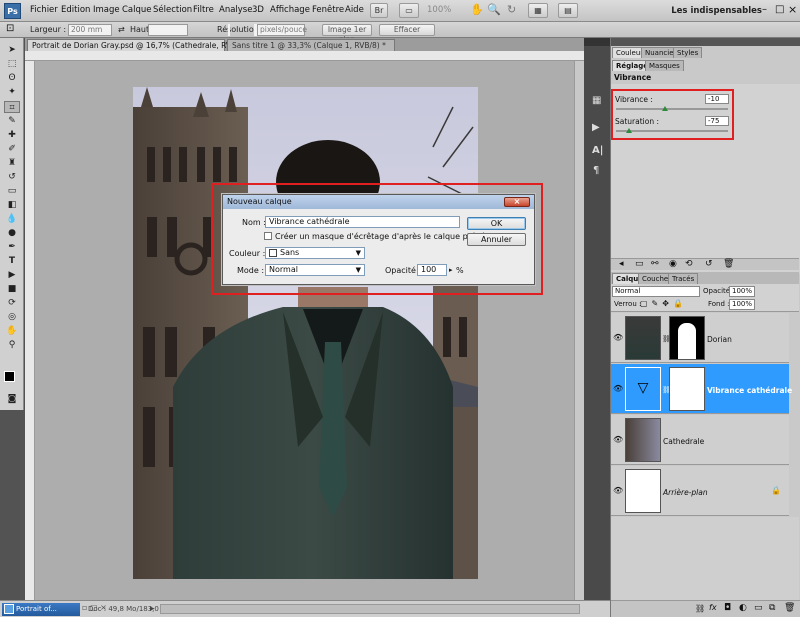 The height and width of the screenshot is (617, 800). Describe the element at coordinates (203, 10) in the screenshot. I see `menu-filtre: Filtre` at that location.